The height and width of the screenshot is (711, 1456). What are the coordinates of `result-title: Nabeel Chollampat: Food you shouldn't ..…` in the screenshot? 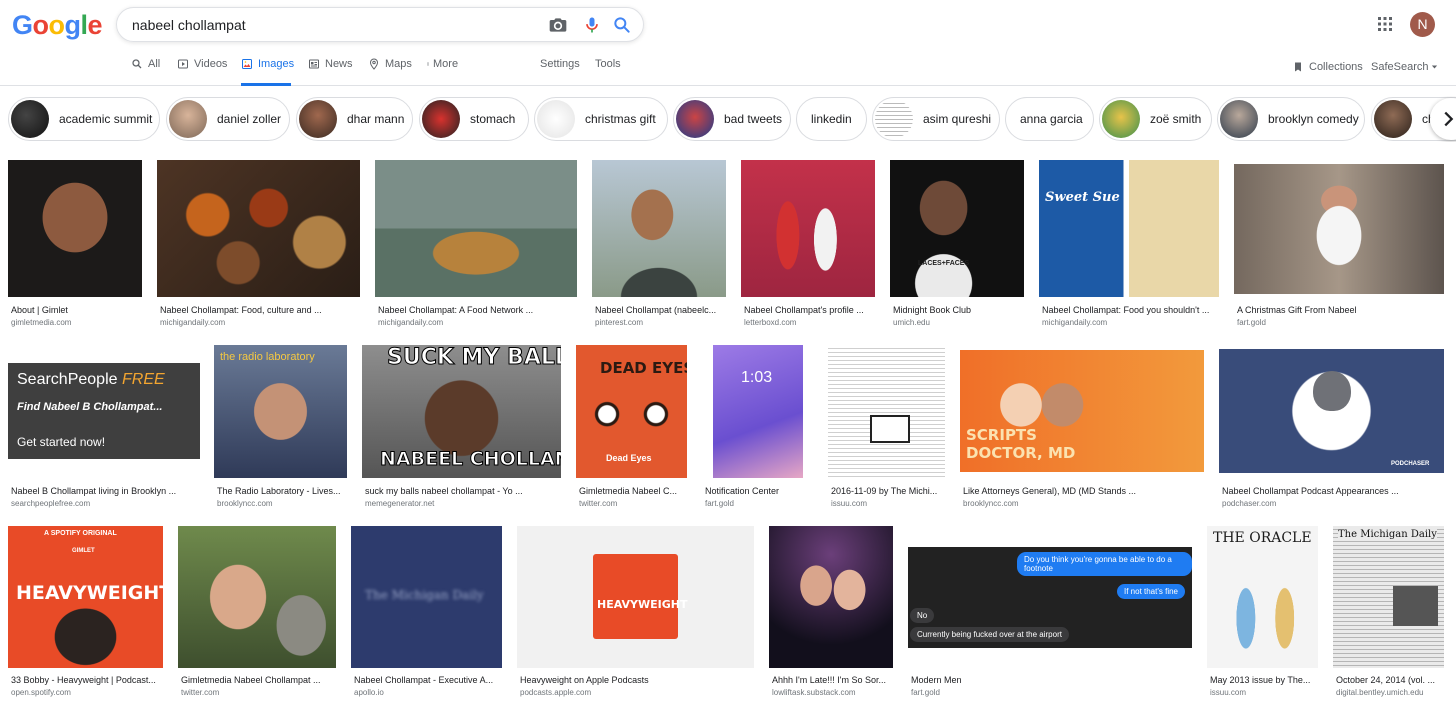 It's located at (1126, 310).